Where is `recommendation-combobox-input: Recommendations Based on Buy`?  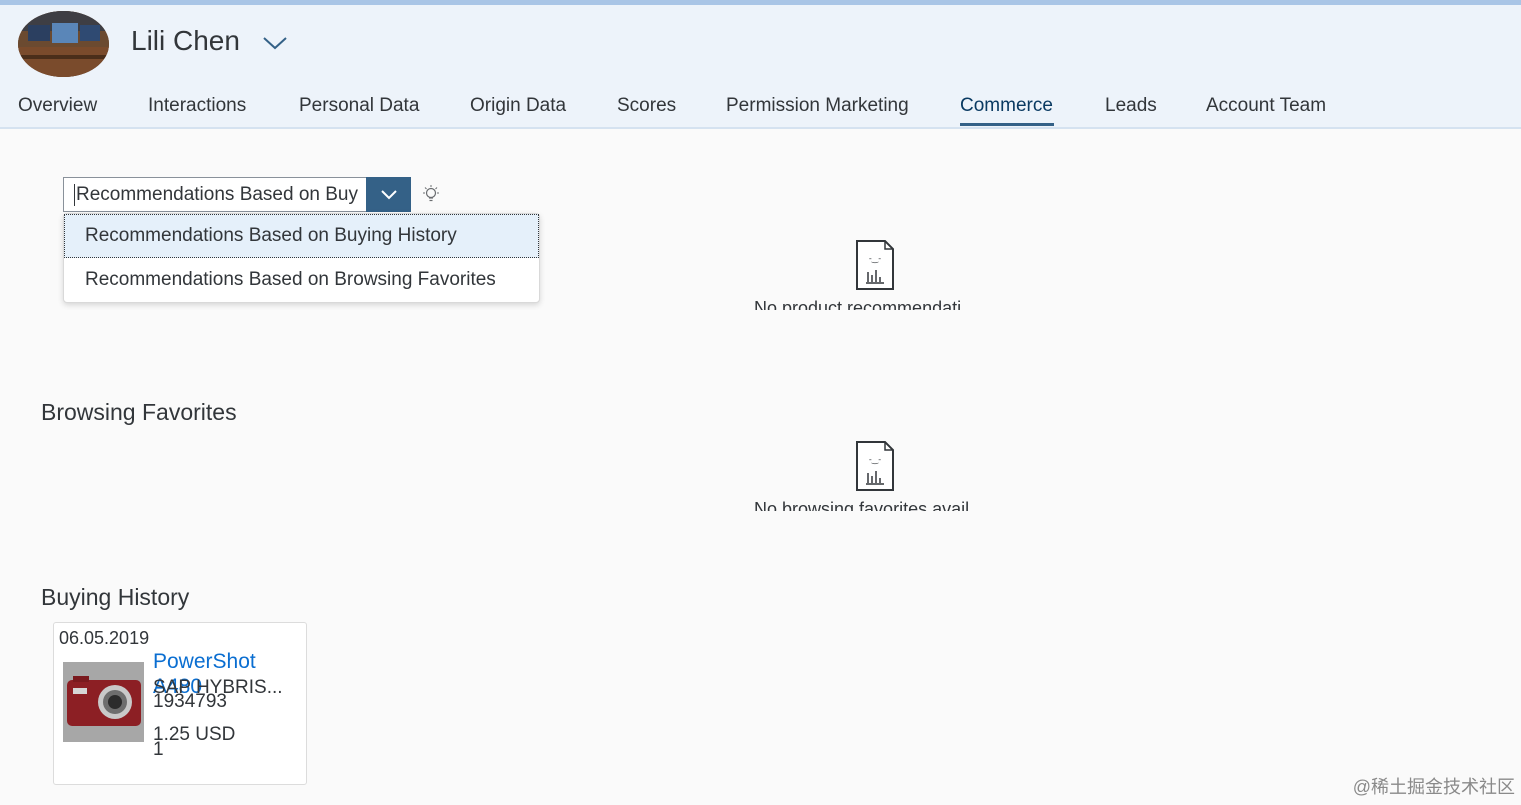
recommendation-combobox-input: Recommendations Based on Buy is located at coordinates (220, 195).